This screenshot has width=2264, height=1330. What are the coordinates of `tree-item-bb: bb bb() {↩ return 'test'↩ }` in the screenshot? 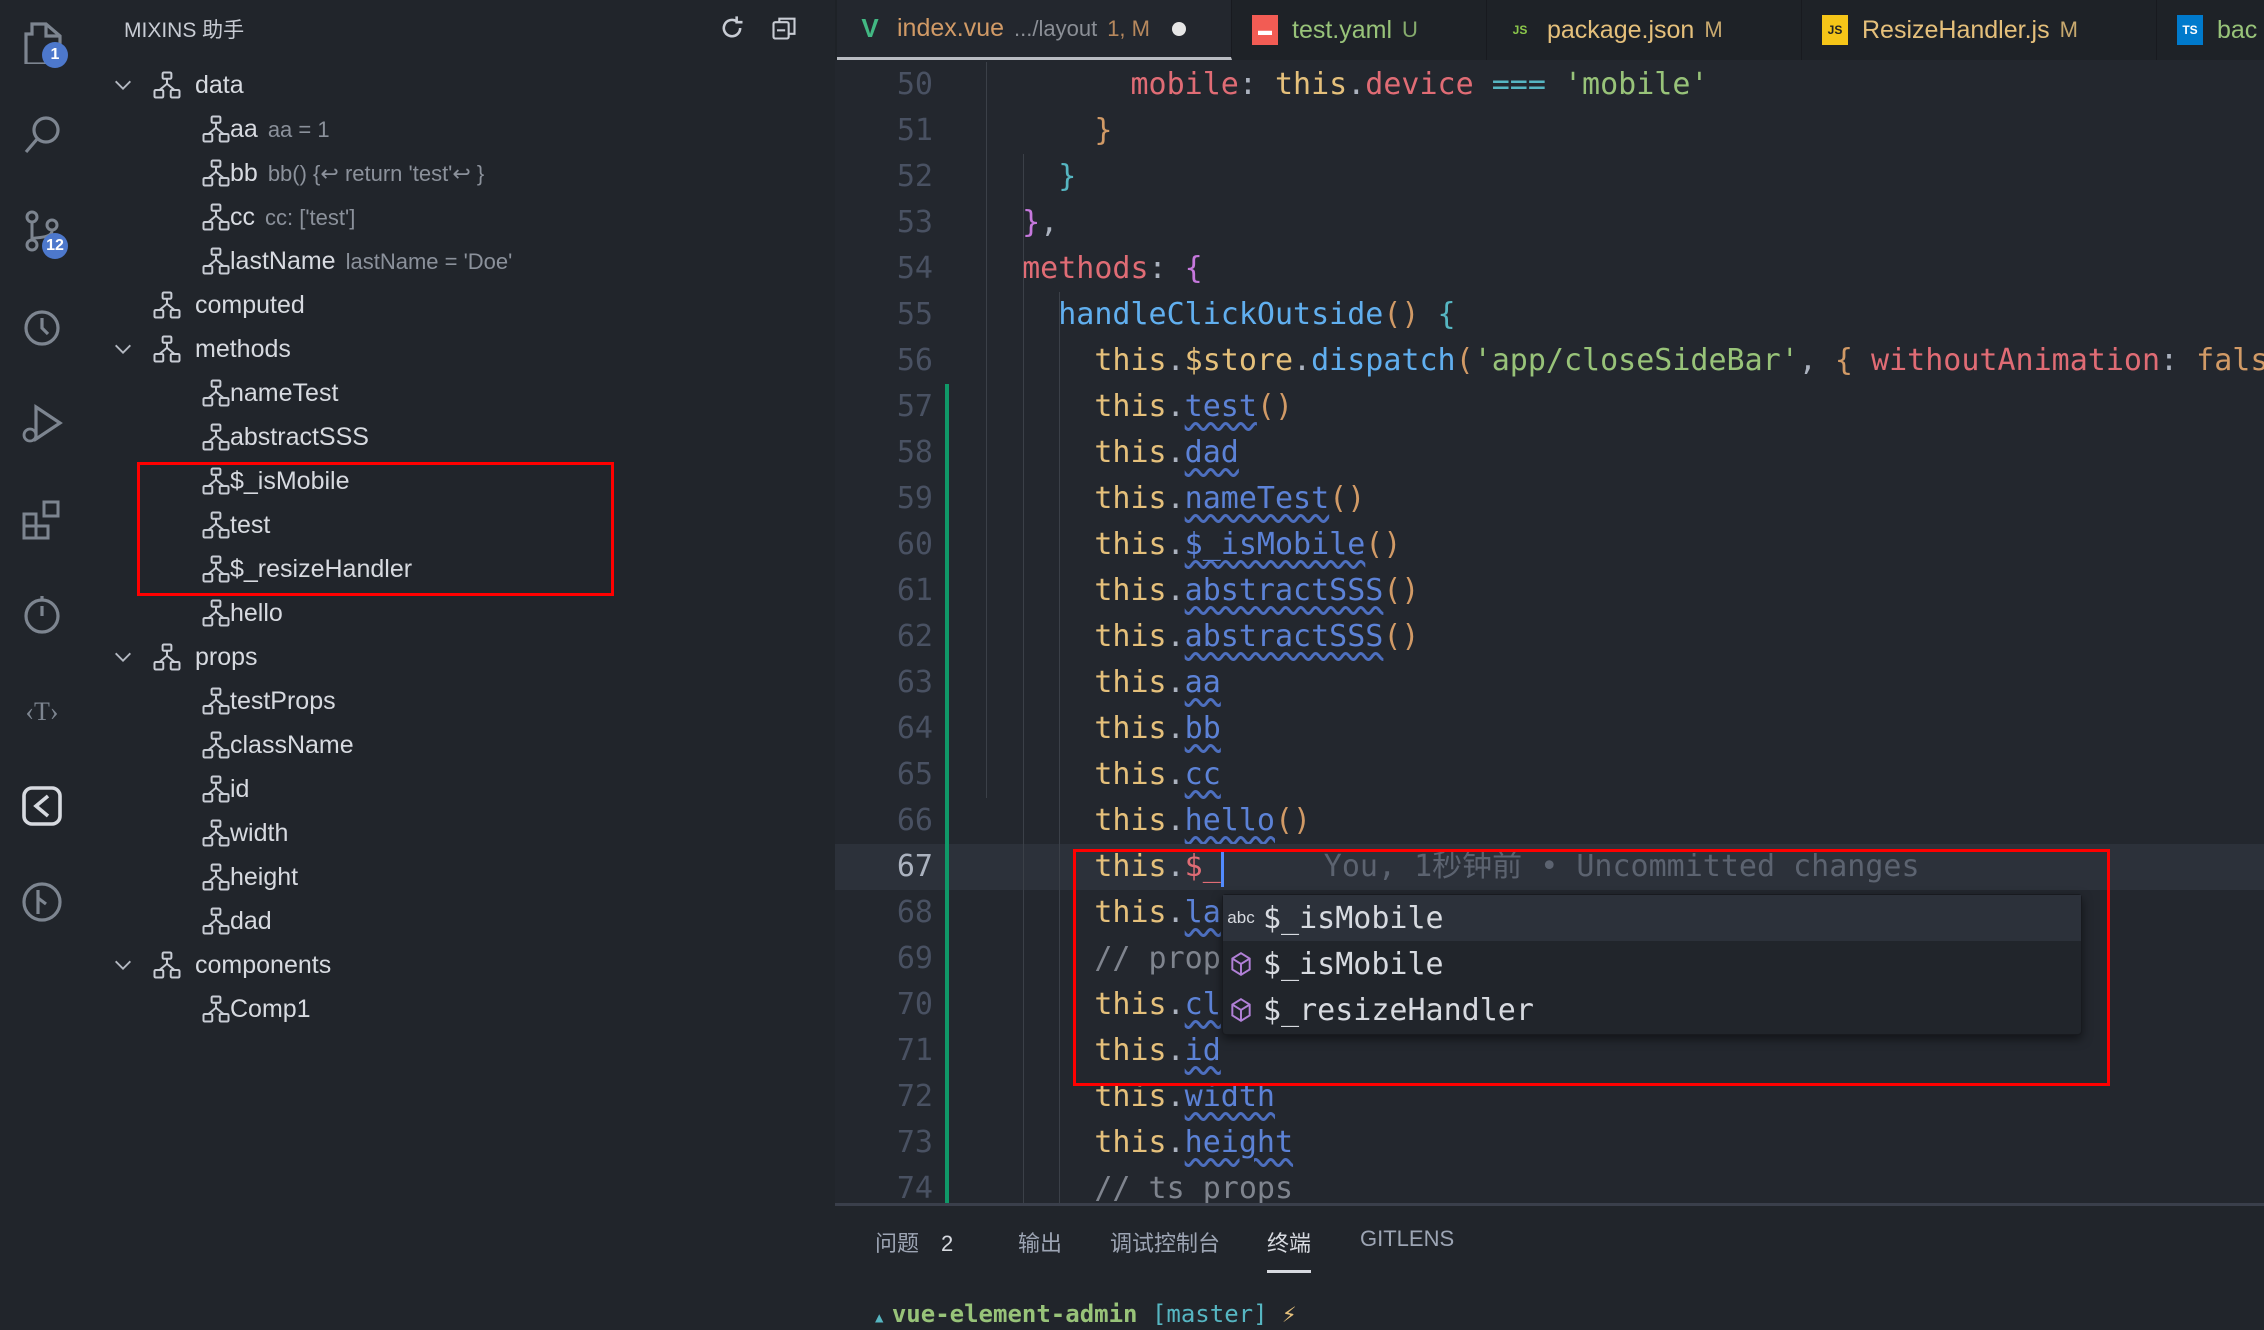 It's located at (459, 173).